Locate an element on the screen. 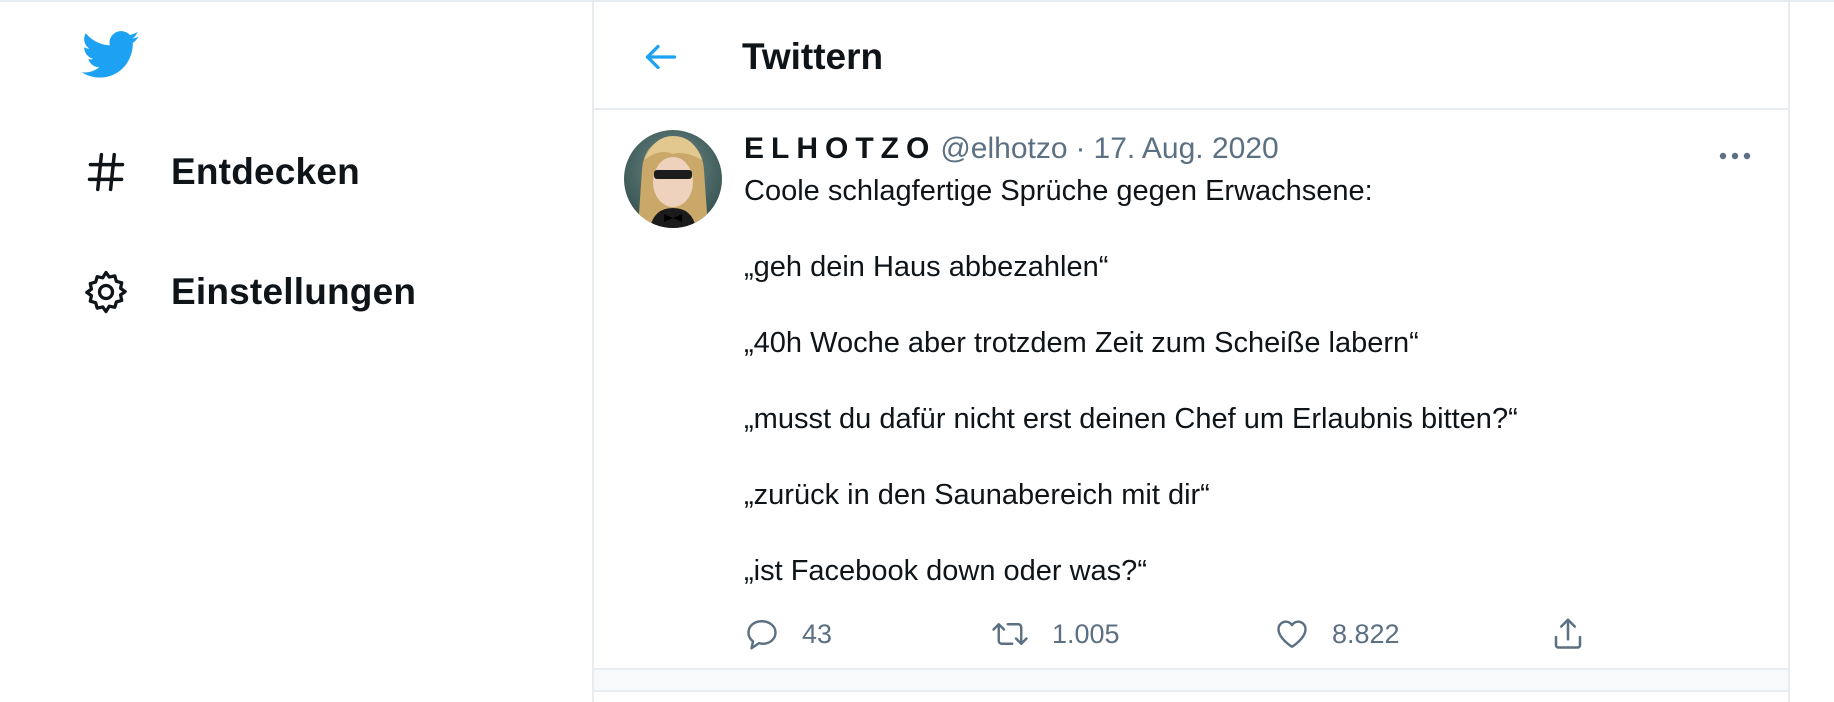 This screenshot has width=1834, height=702. back-button is located at coordinates (661, 57).